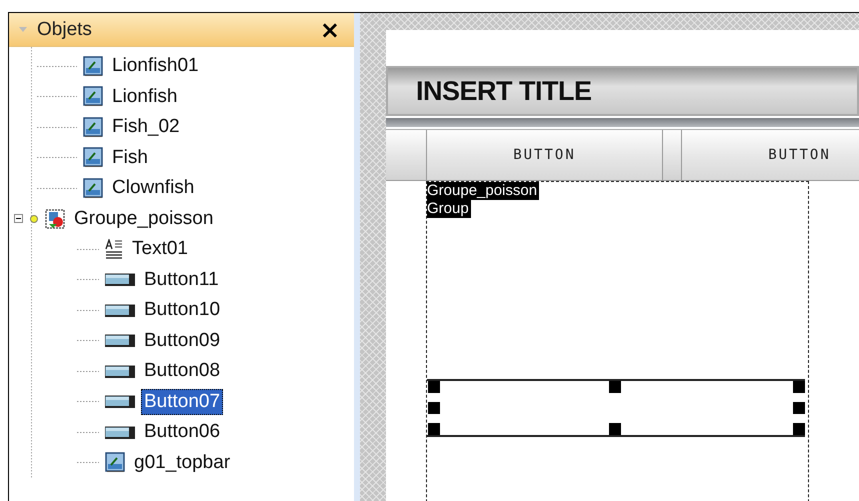 This screenshot has height=501, width=859. Describe the element at coordinates (153, 188) in the screenshot. I see `tree-item: Clownfish` at that location.